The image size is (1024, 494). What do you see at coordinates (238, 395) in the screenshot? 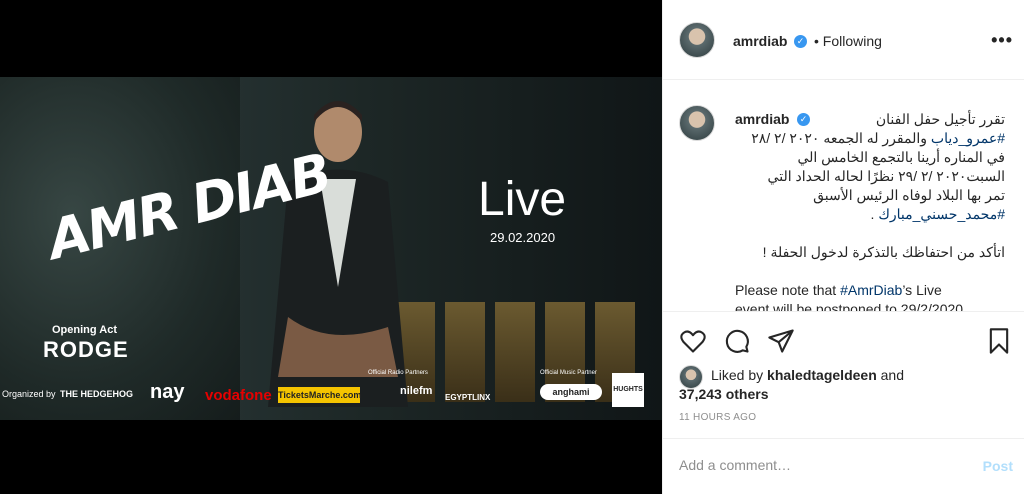
I see `sponsor-vodafone: vodafone` at bounding box center [238, 395].